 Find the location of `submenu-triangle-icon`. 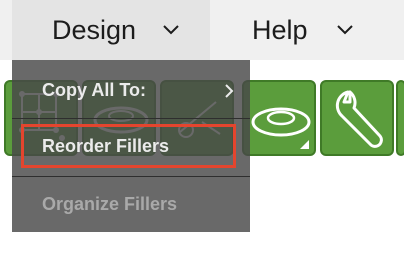

submenu-triangle-icon is located at coordinates (304, 144).